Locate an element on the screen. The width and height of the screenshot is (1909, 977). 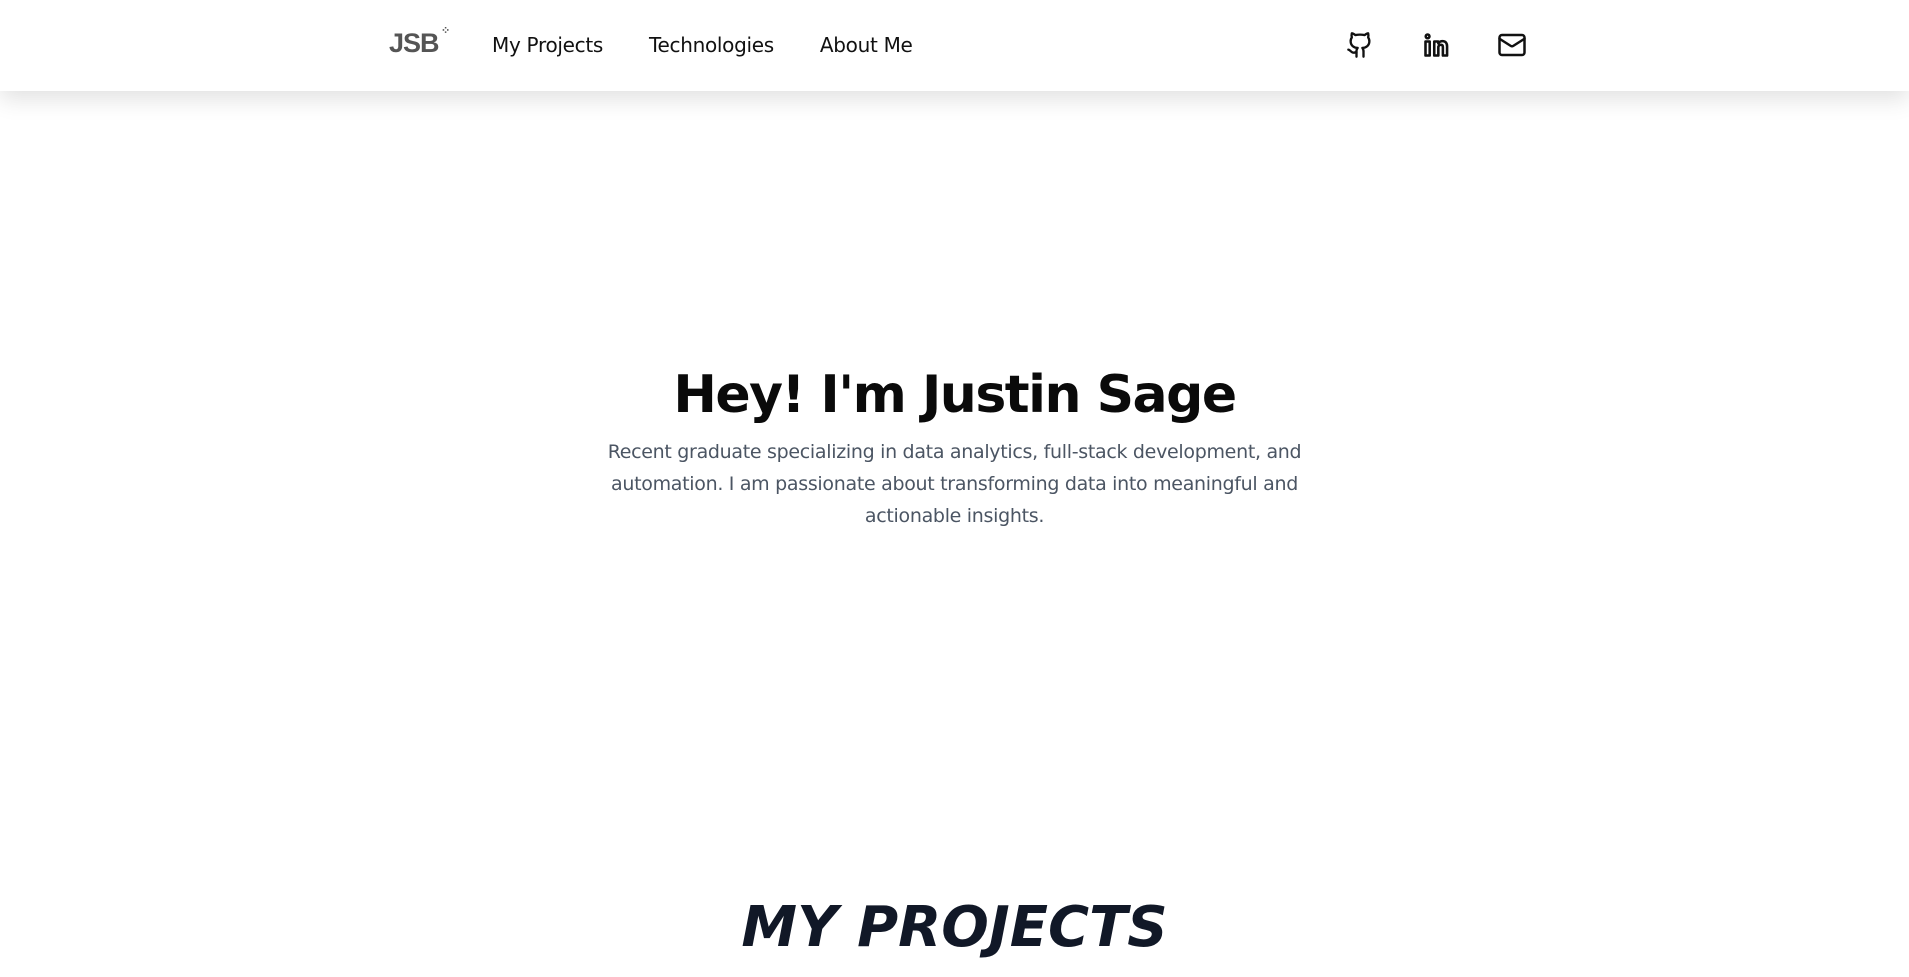
navbar-inner: JSB ⁘ My Projects Technologies About Me is located at coordinates (958, 45).